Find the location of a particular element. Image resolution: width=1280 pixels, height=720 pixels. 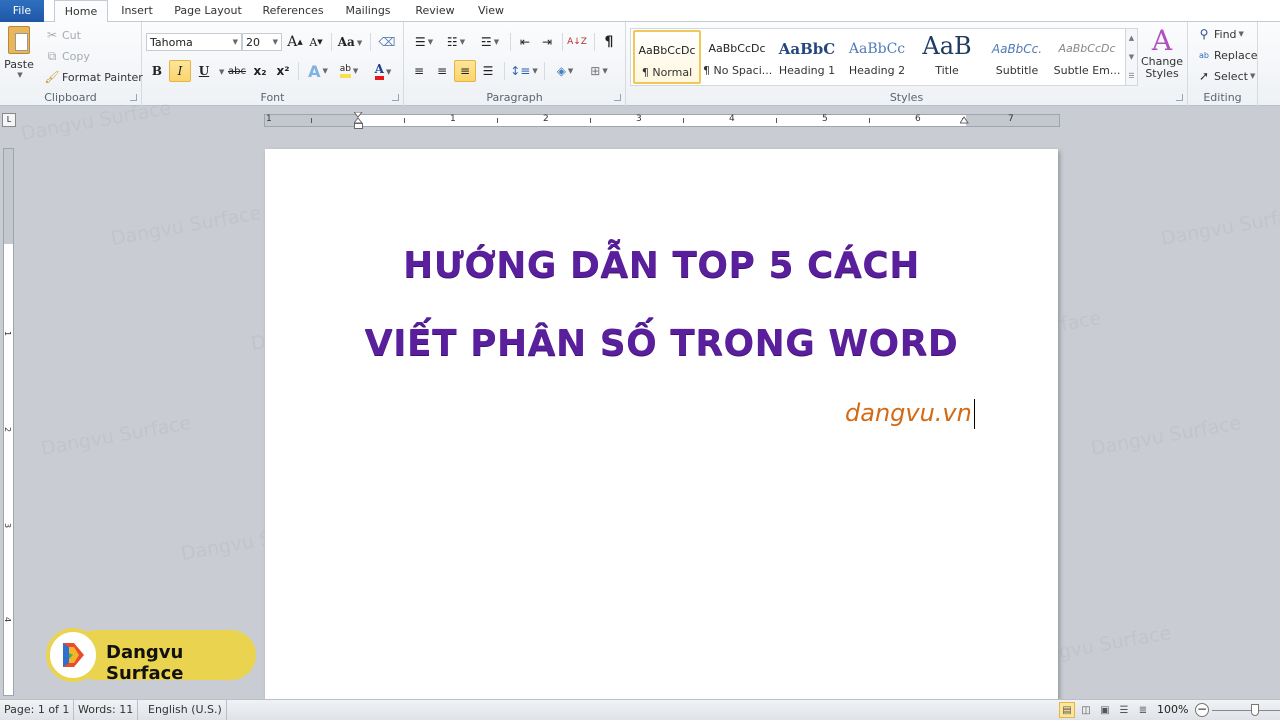

font-size-select: 20 ▼ is located at coordinates (262, 42).